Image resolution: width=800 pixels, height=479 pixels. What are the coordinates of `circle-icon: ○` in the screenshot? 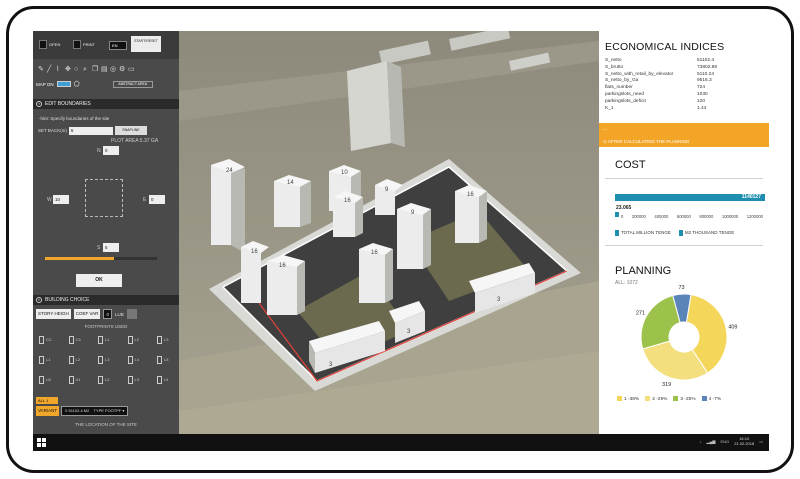 It's located at (77, 70).